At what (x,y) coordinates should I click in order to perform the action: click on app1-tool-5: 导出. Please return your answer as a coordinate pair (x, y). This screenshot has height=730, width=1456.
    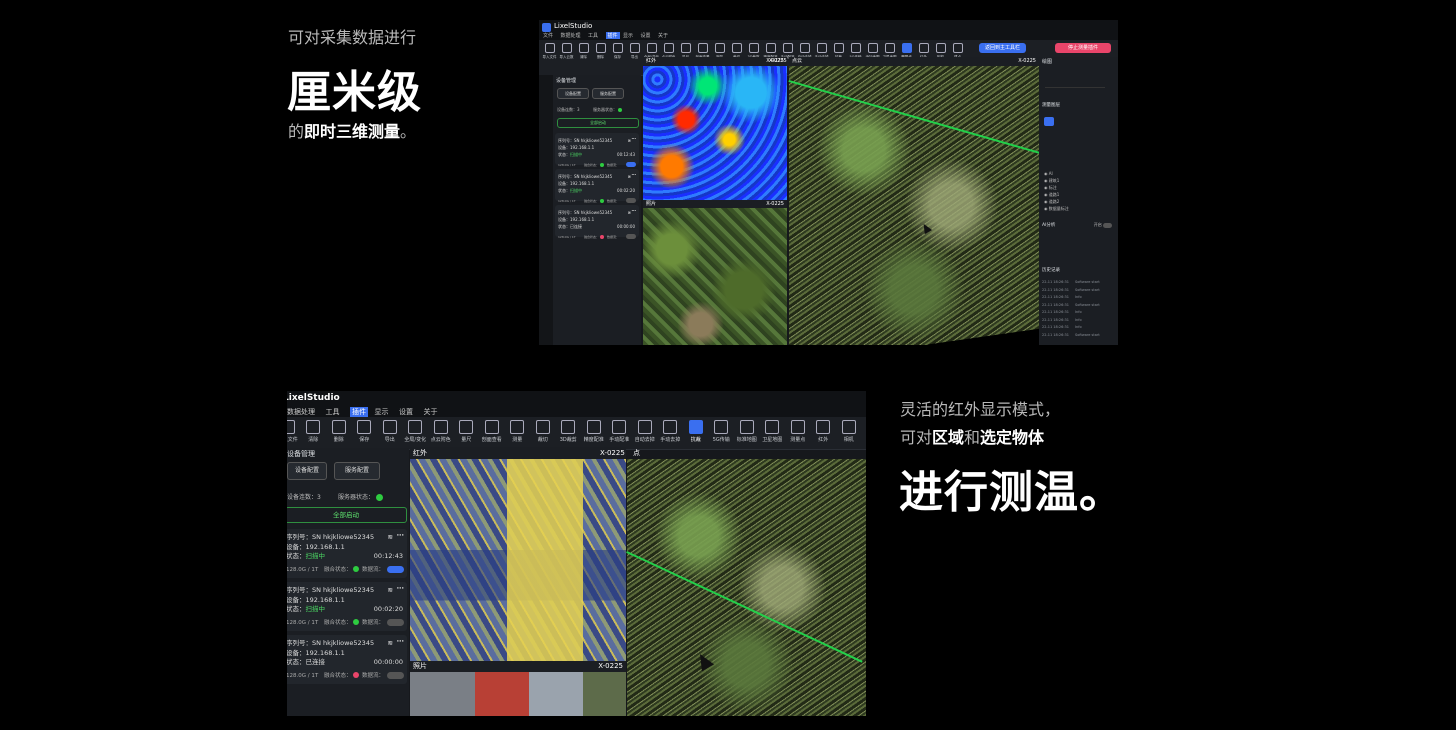
    Looking at the image, I should click on (634, 51).